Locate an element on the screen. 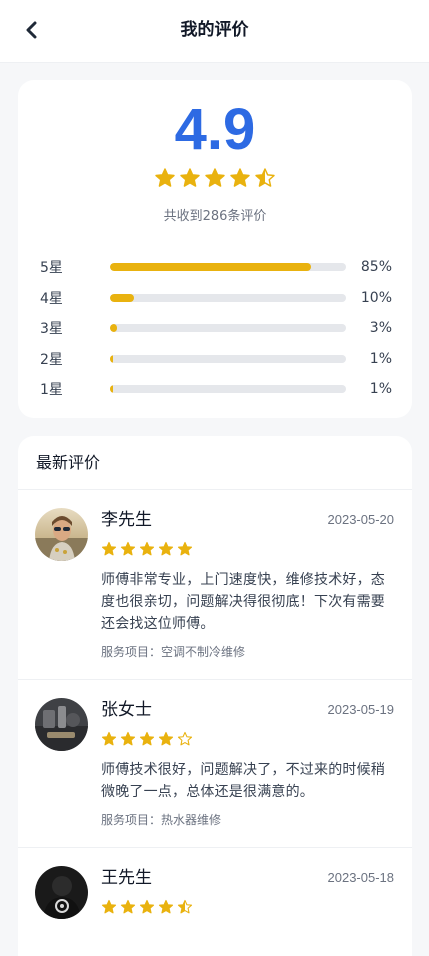 This screenshot has width=429, height=956. distribution-row-2: 2星 1% is located at coordinates (216, 359).